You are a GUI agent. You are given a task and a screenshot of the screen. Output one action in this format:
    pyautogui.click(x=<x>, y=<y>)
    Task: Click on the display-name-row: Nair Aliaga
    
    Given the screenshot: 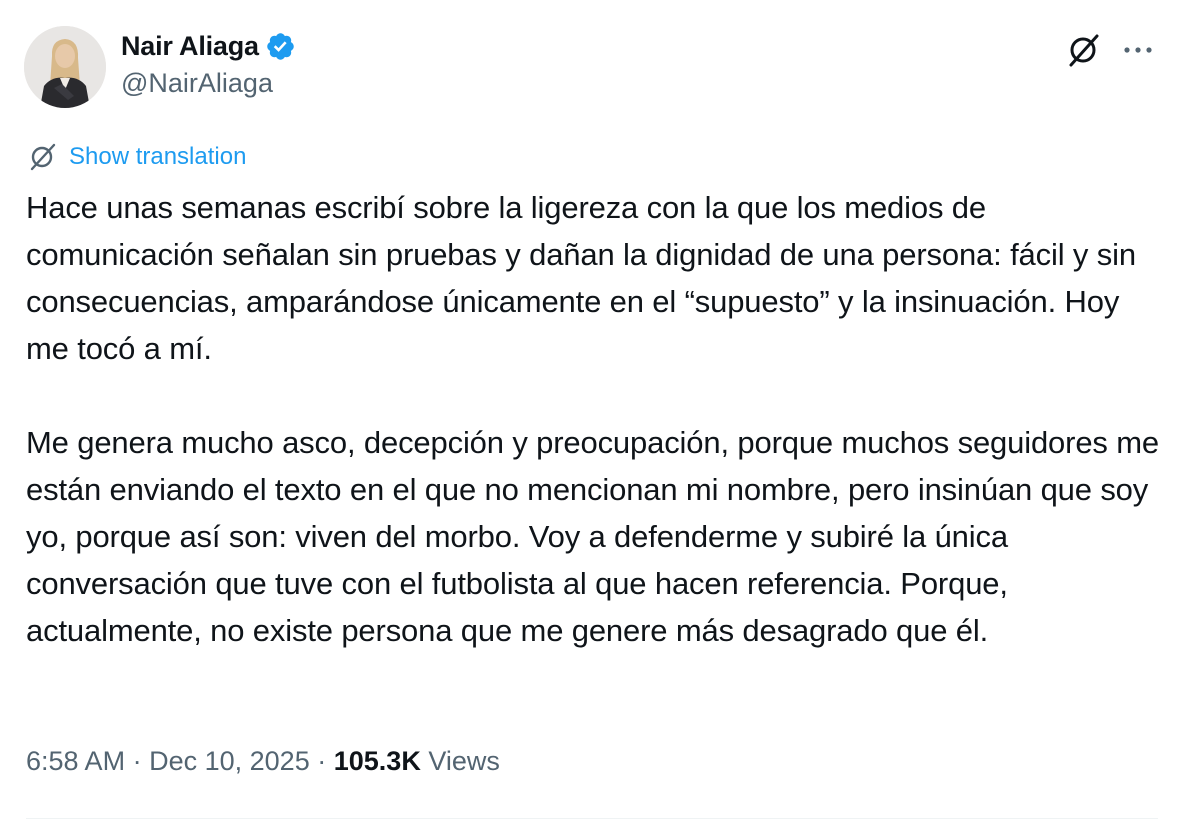 What is the action you would take?
    pyautogui.click(x=208, y=46)
    